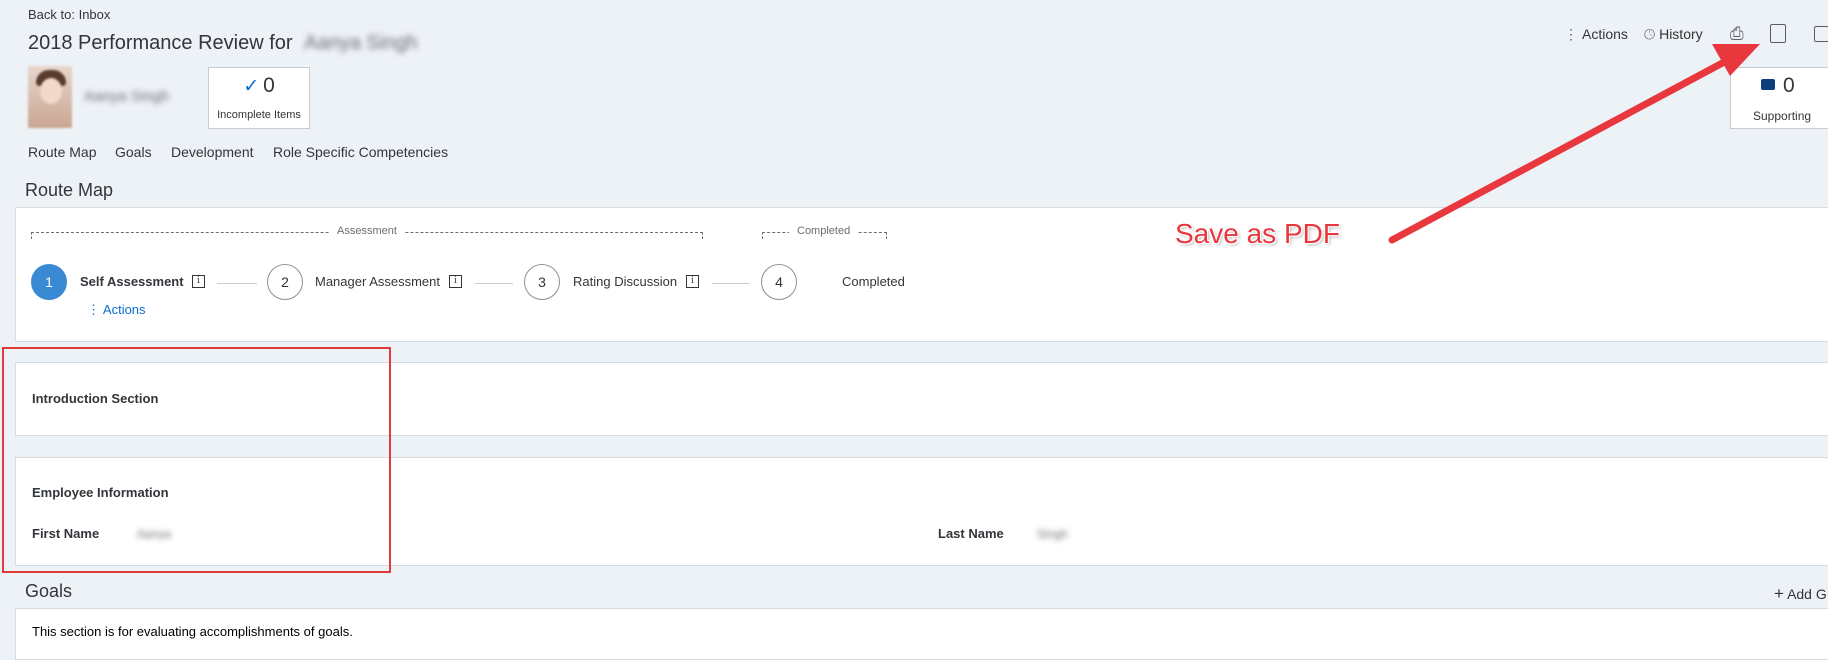 Image resolution: width=1828 pixels, height=660 pixels. I want to click on annotation-arrow, so click(1574, 144).